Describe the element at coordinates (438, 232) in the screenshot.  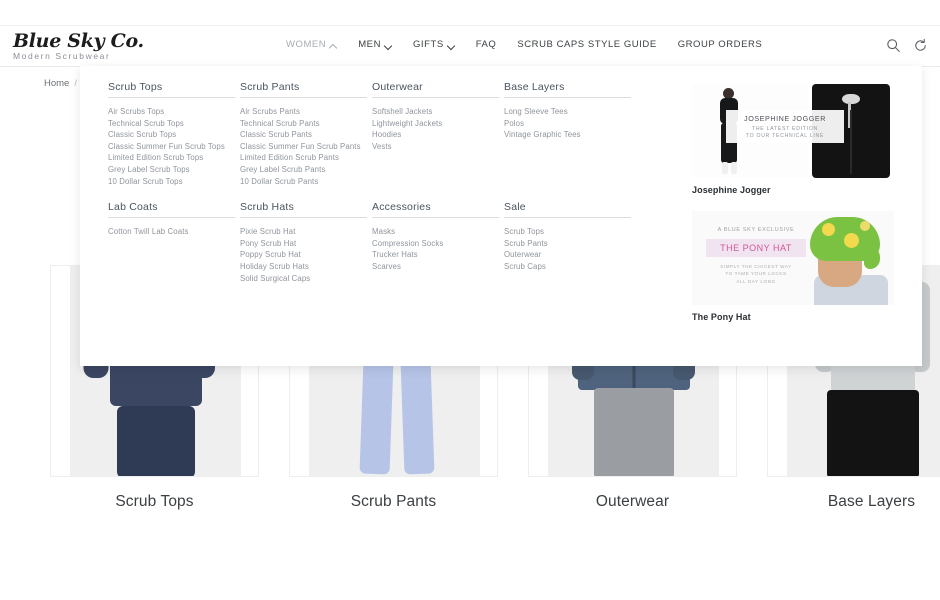
I see `mega-menu-item: Masks` at that location.